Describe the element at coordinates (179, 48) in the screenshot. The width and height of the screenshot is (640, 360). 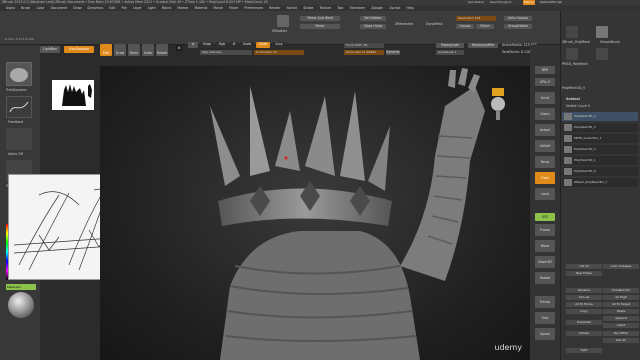
I see `gear-icon: ⚙` at that location.